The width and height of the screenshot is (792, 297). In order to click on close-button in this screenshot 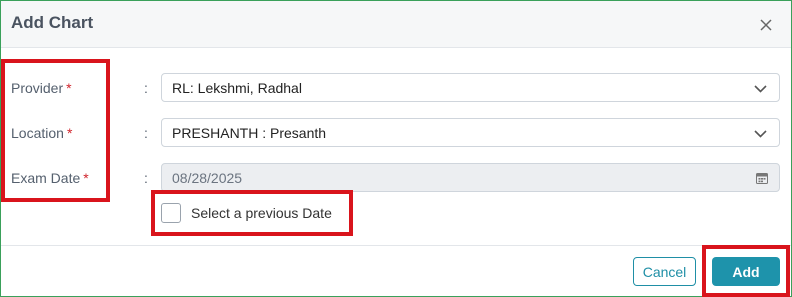, I will do `click(766, 25)`.